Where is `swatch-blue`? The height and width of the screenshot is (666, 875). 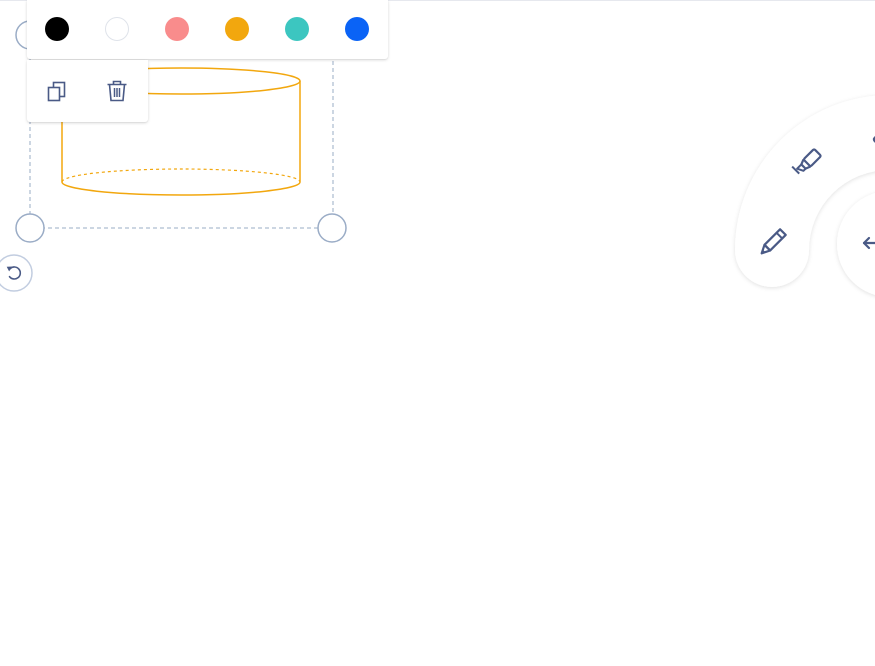 swatch-blue is located at coordinates (357, 29).